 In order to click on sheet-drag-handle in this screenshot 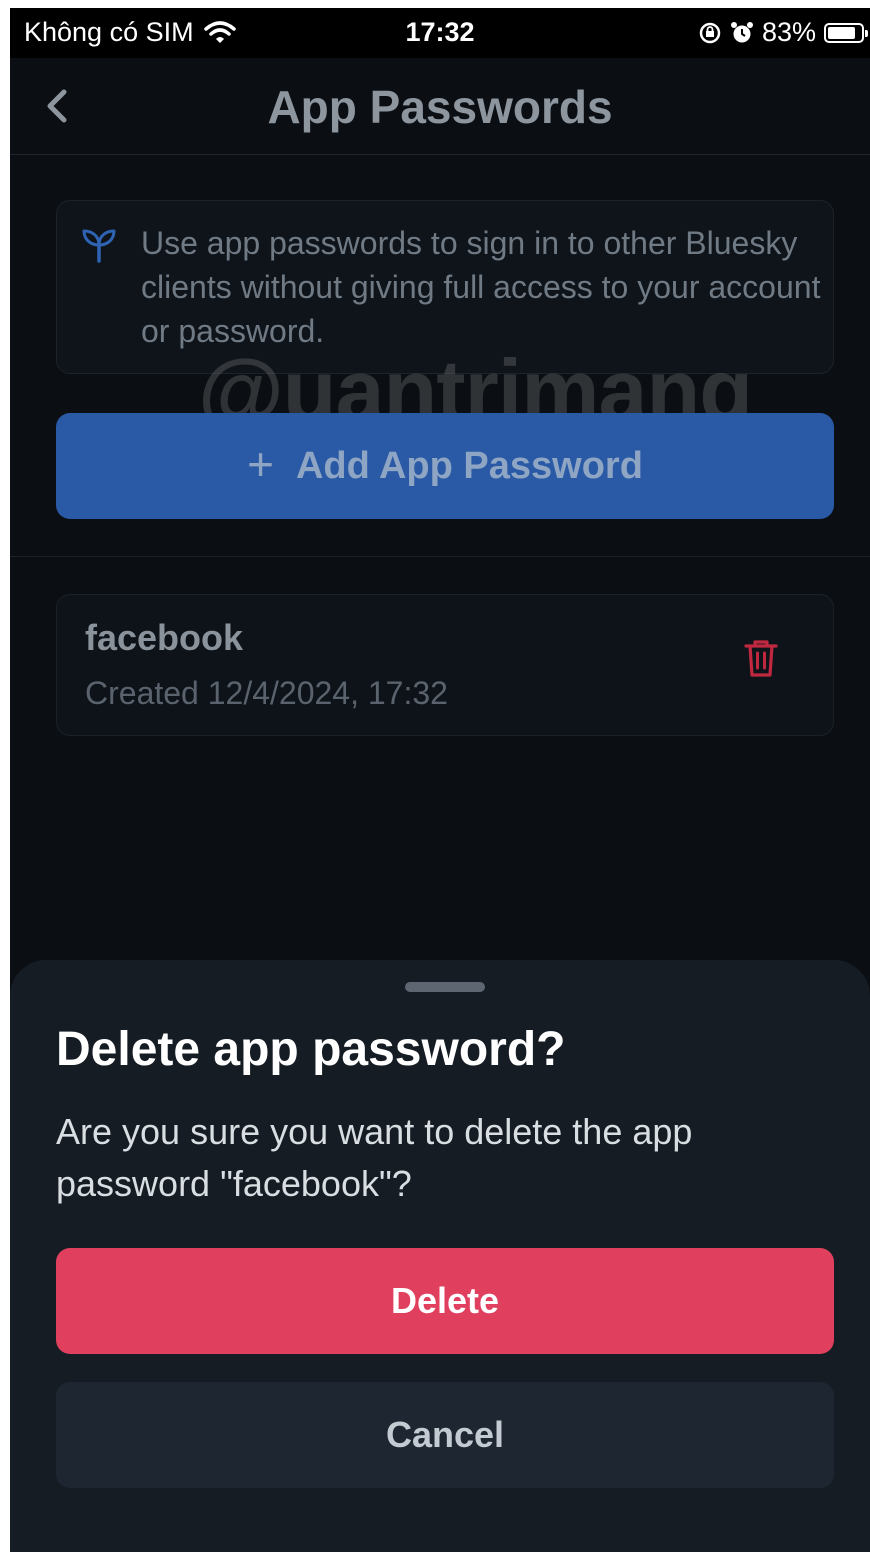, I will do `click(445, 987)`.